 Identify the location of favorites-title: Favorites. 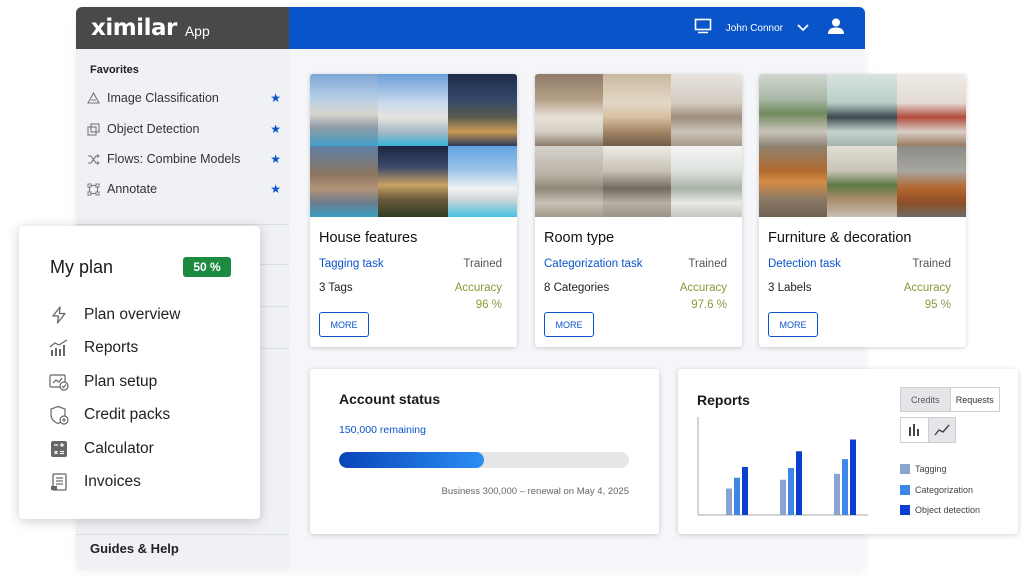
(114, 70).